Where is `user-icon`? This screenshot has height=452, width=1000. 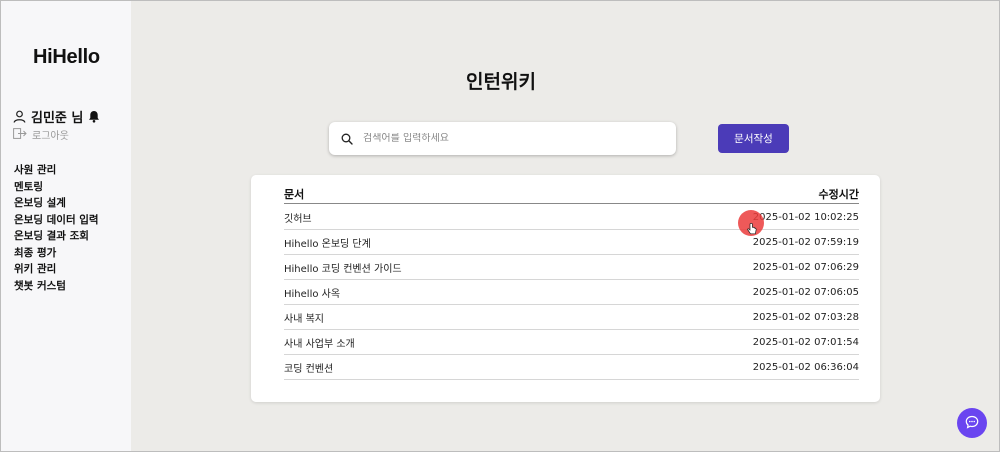 user-icon is located at coordinates (19, 116).